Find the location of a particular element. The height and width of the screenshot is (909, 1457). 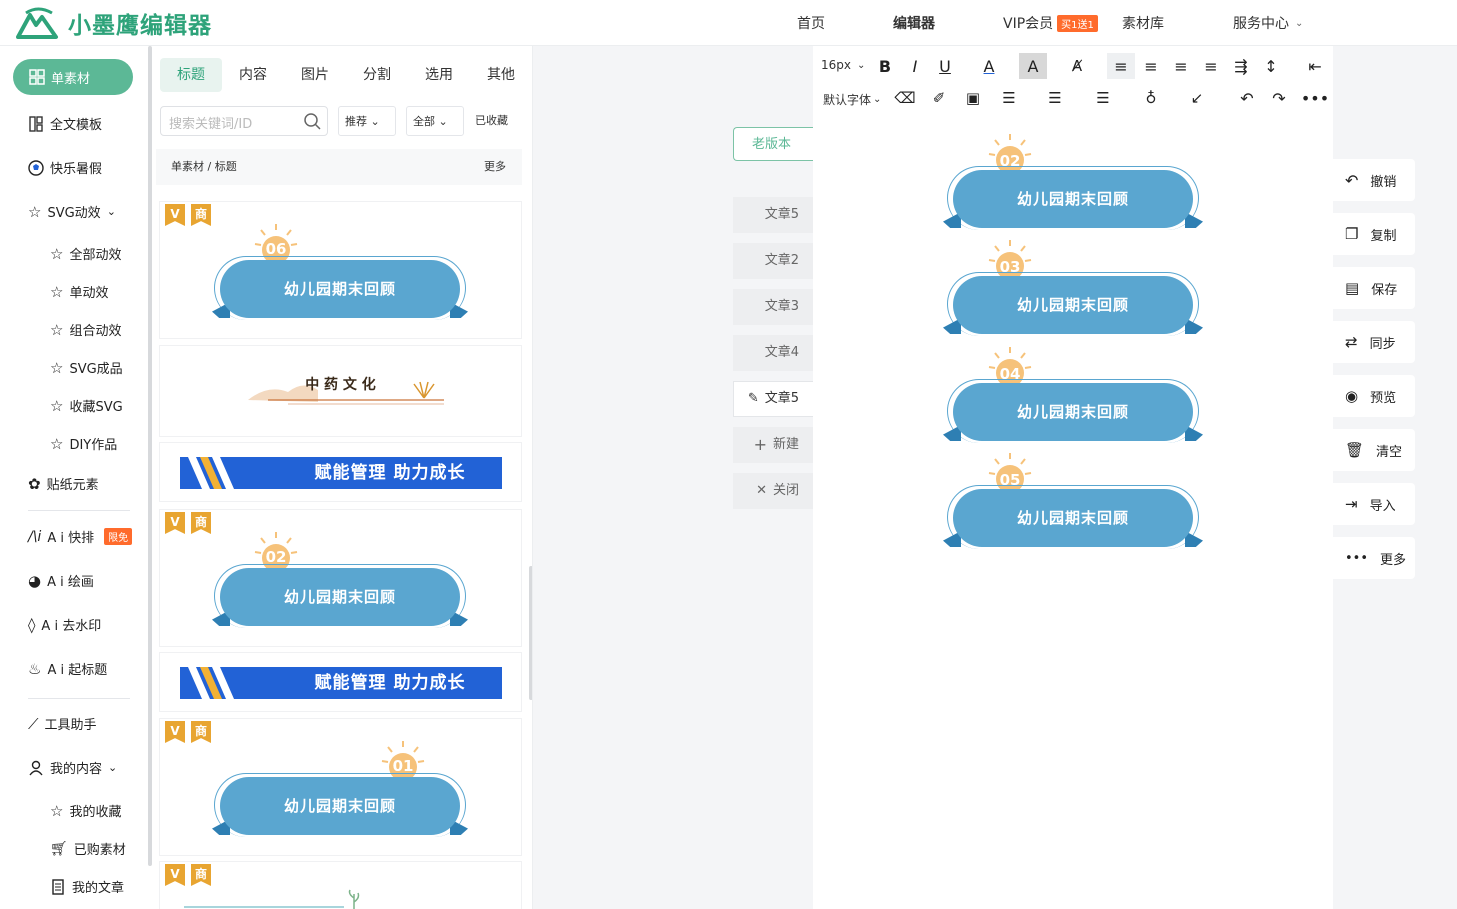

nav-home: 首页 is located at coordinates (811, 23).